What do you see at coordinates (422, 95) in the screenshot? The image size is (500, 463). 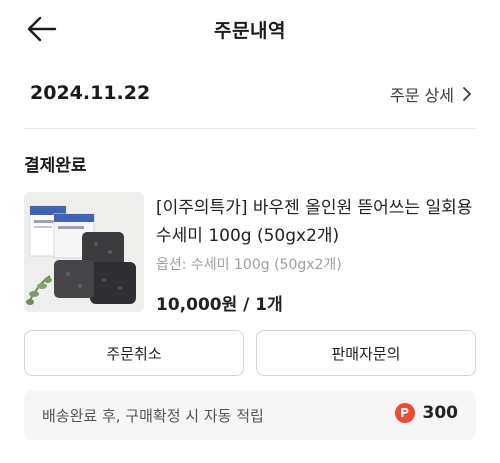 I see `order-detail-label: 주문 상세` at bounding box center [422, 95].